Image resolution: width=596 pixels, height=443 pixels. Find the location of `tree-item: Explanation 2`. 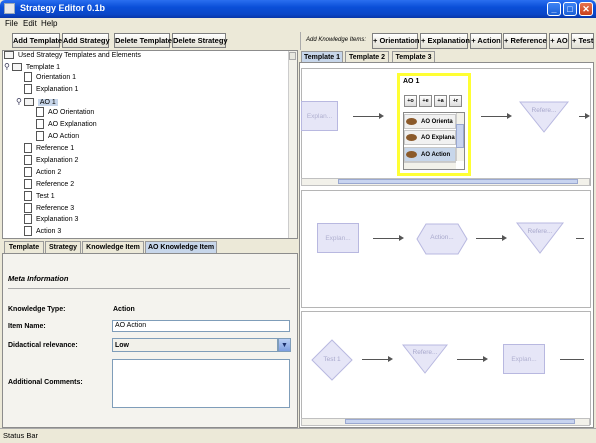

tree-item: Explanation 2 is located at coordinates (51, 161).